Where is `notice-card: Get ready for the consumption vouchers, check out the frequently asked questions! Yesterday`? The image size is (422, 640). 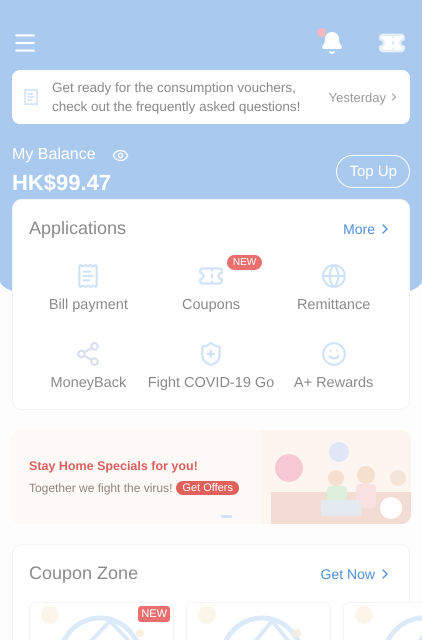
notice-card: Get ready for the consumption vouchers, check out the frequently asked questions! Yesterday is located at coordinates (211, 97).